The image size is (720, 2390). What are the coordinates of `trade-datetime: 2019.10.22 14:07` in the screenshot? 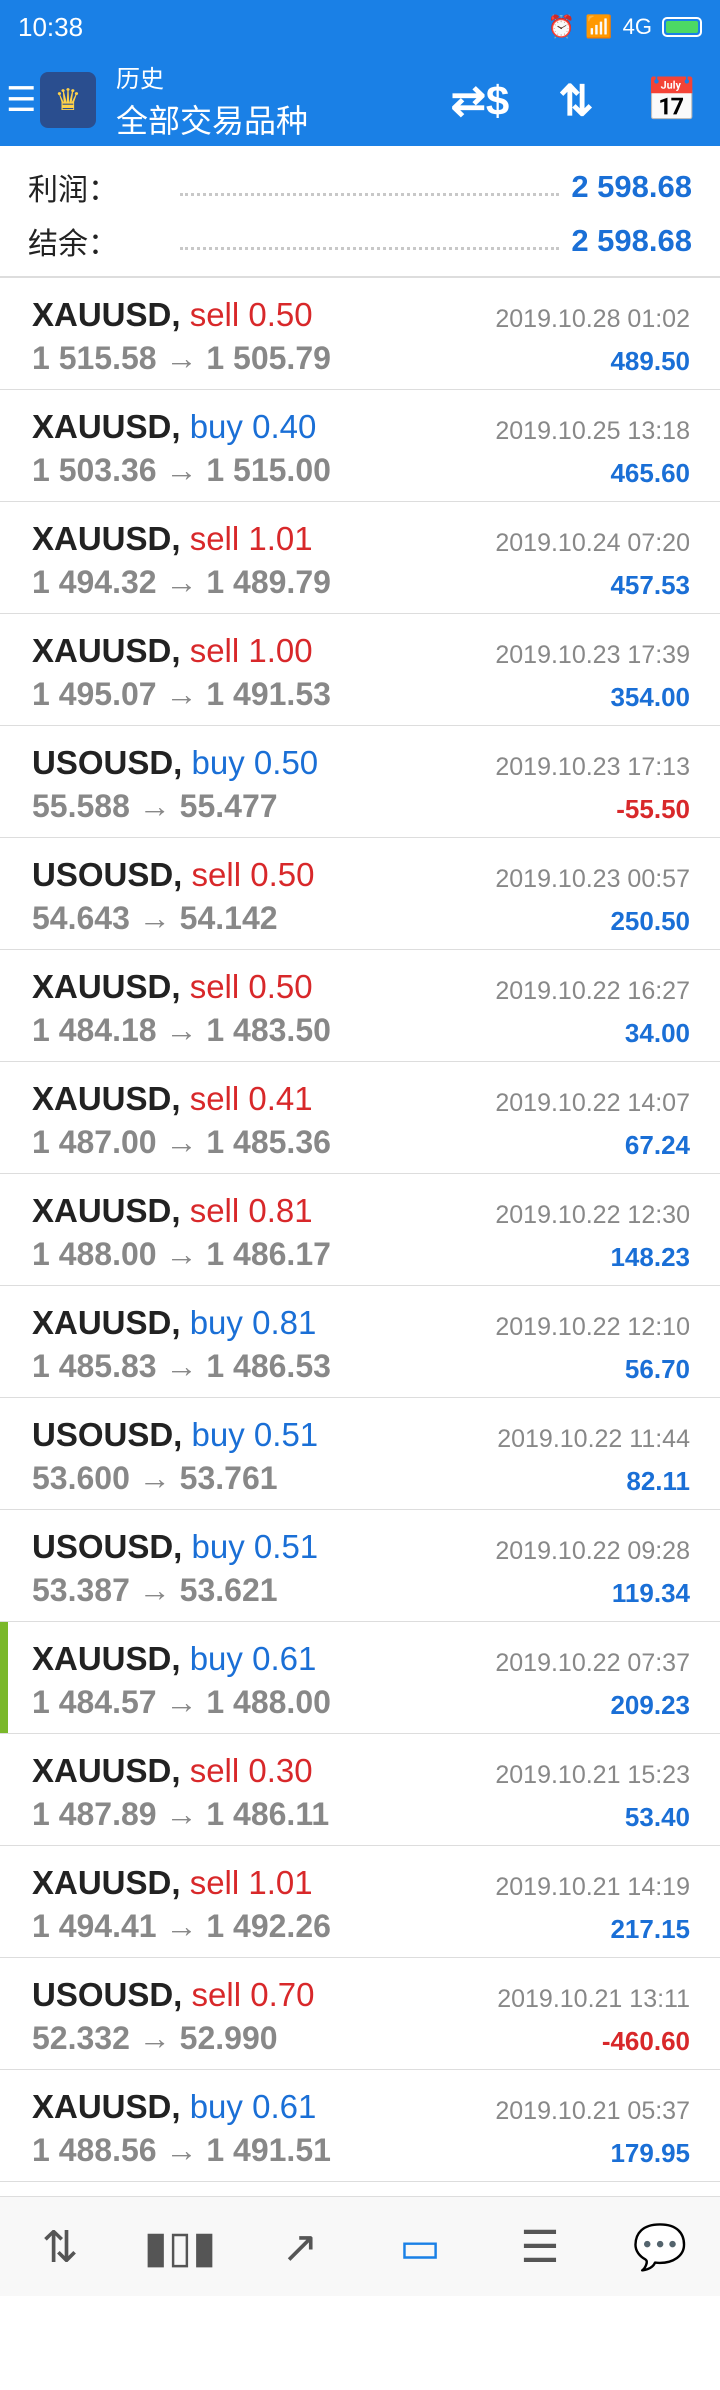 It's located at (592, 1103).